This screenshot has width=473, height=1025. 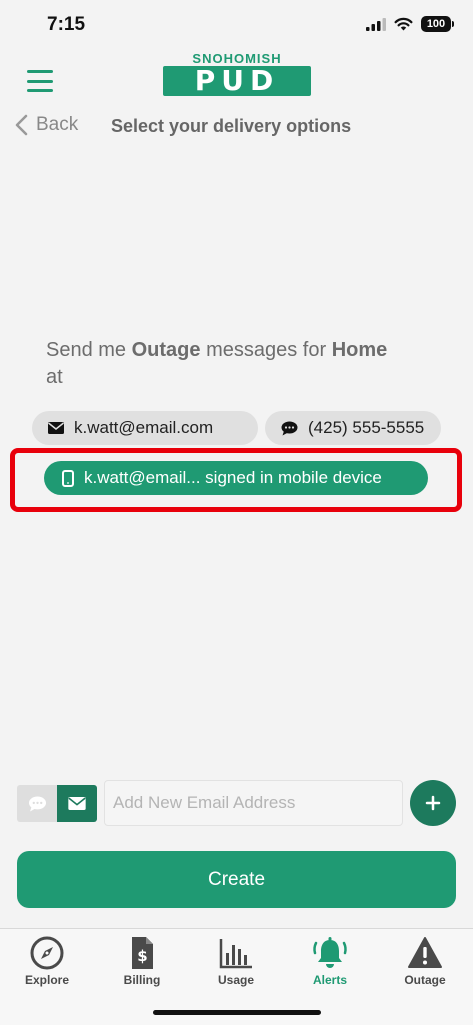 I want to click on tab-alerts: Alerts, so click(x=330, y=958).